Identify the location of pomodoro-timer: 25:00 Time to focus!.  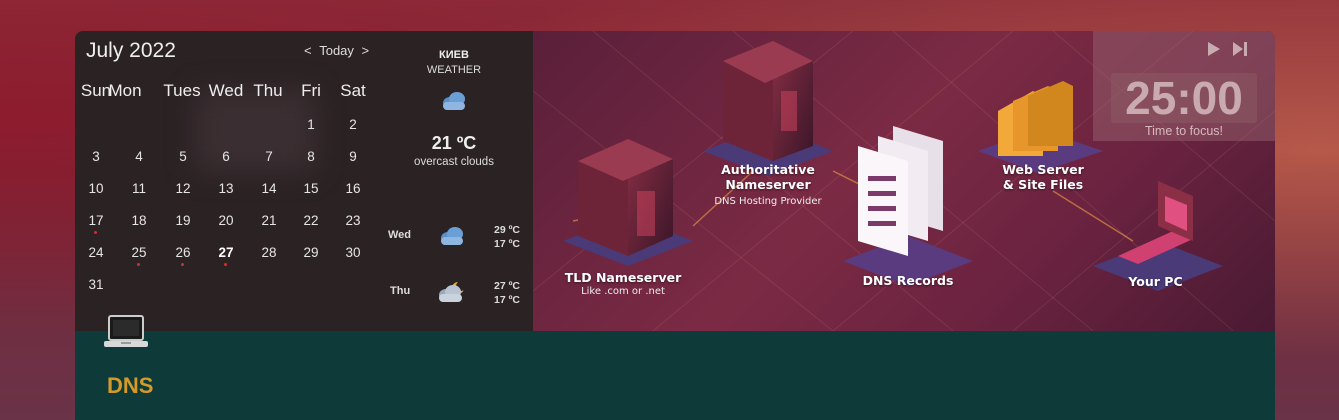
(1184, 86).